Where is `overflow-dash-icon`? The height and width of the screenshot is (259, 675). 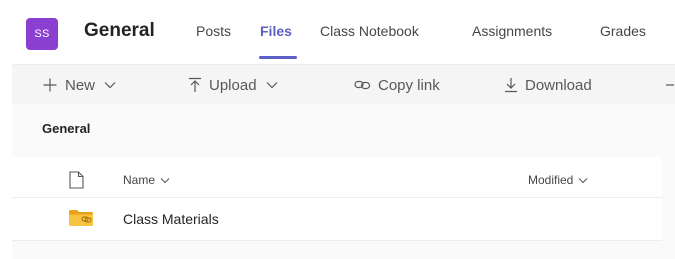
overflow-dash-icon is located at coordinates (670, 85).